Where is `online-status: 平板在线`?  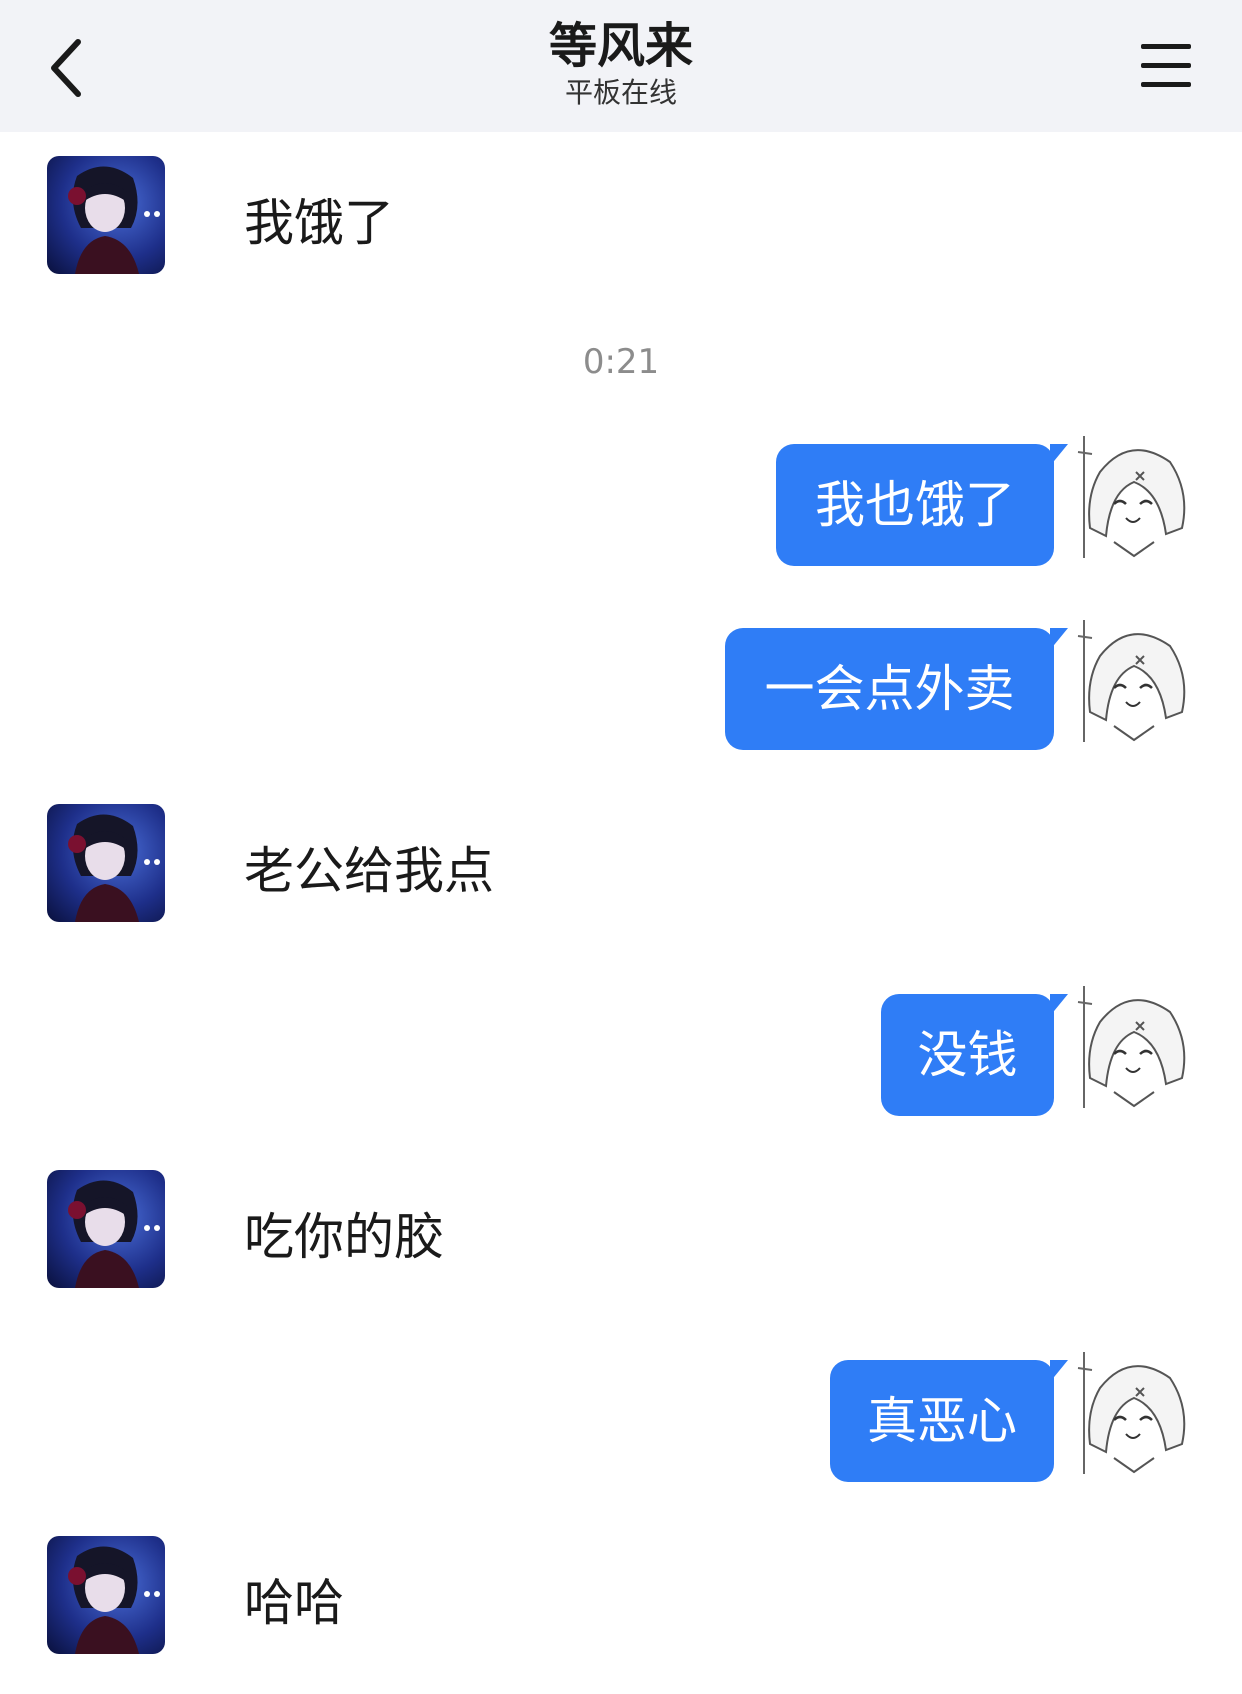
online-status: 平板在线 is located at coordinates (620, 92).